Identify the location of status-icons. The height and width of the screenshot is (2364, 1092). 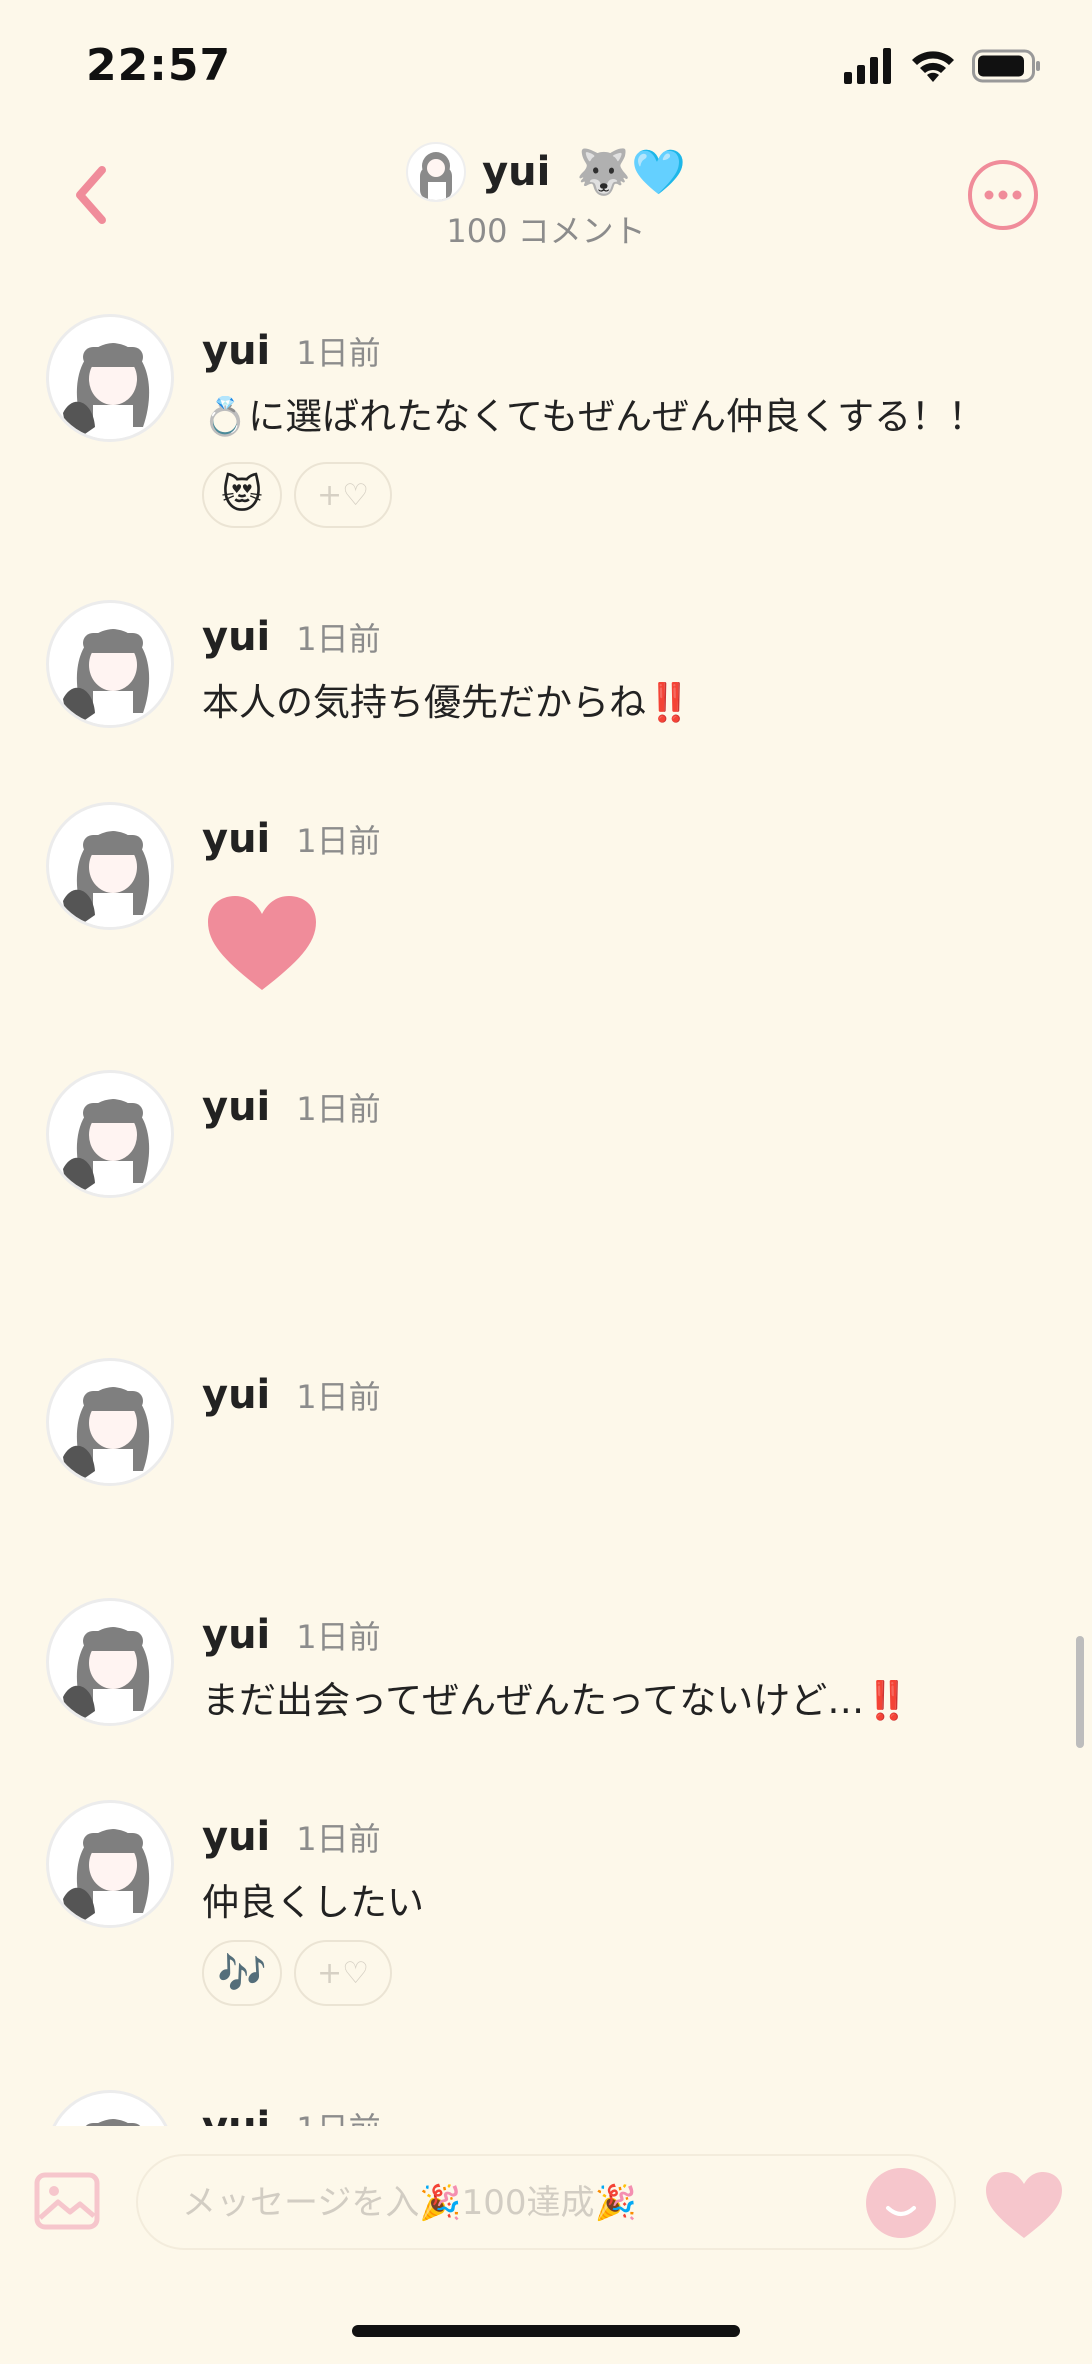
(943, 66).